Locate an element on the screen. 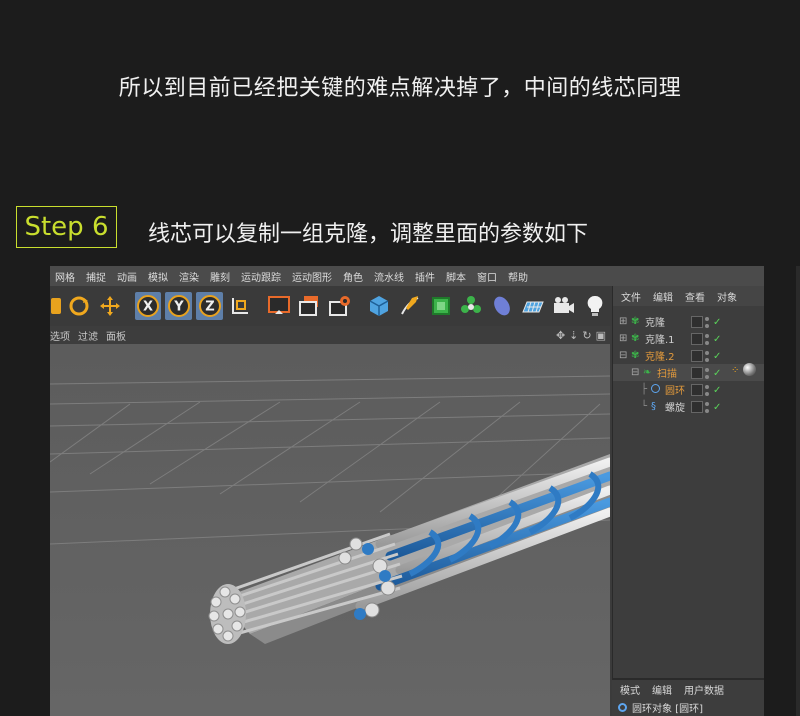  y-axis-lock-icon: Y is located at coordinates (179, 306).